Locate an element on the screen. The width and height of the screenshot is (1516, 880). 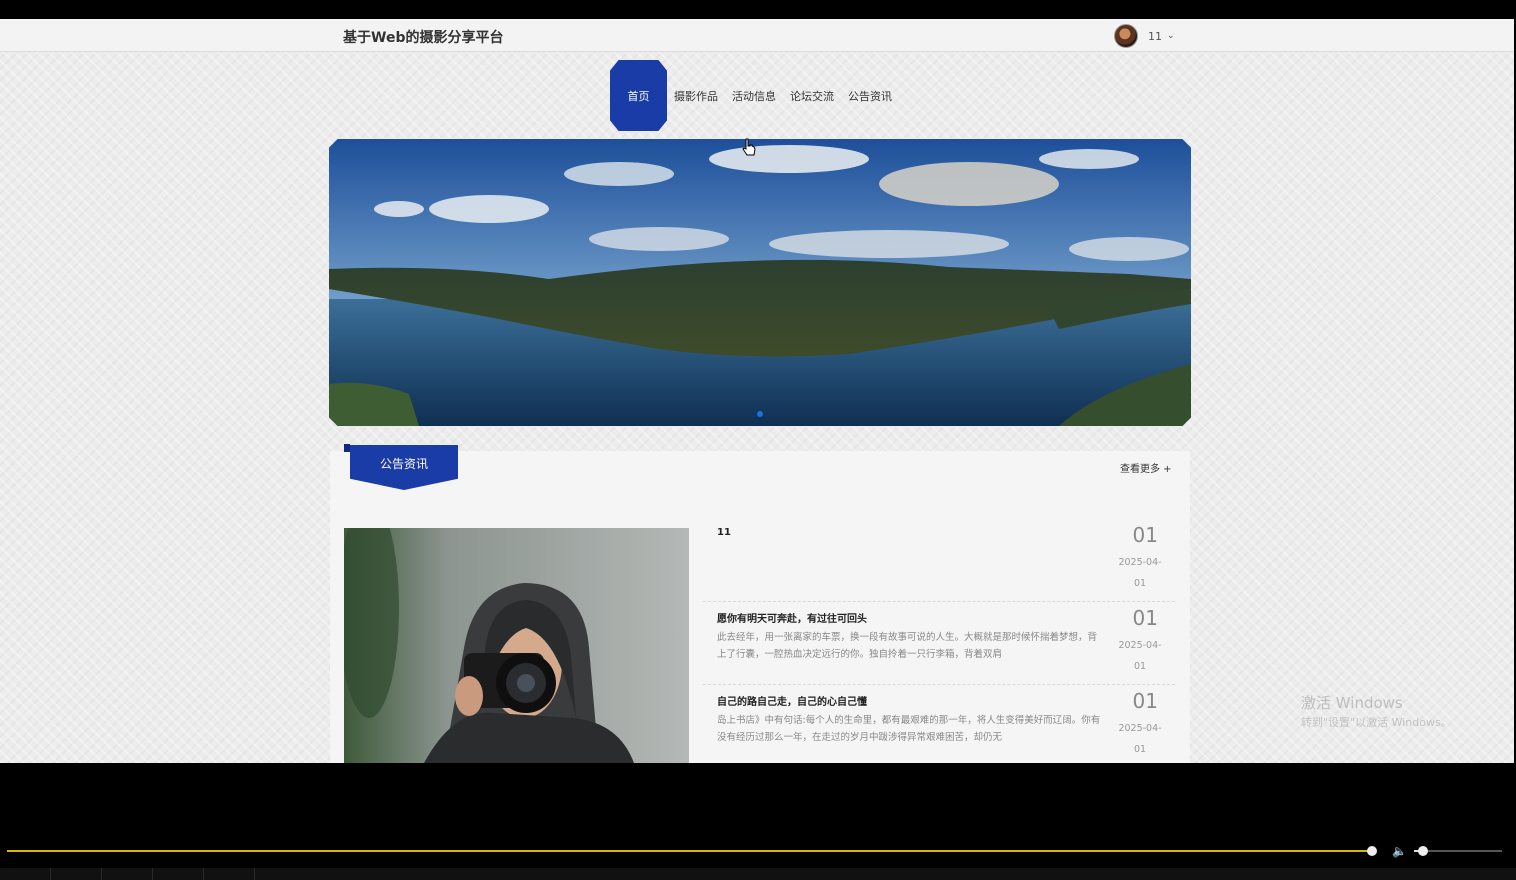
site-title: 基于Web的摄影分享平台 is located at coordinates (423, 37).